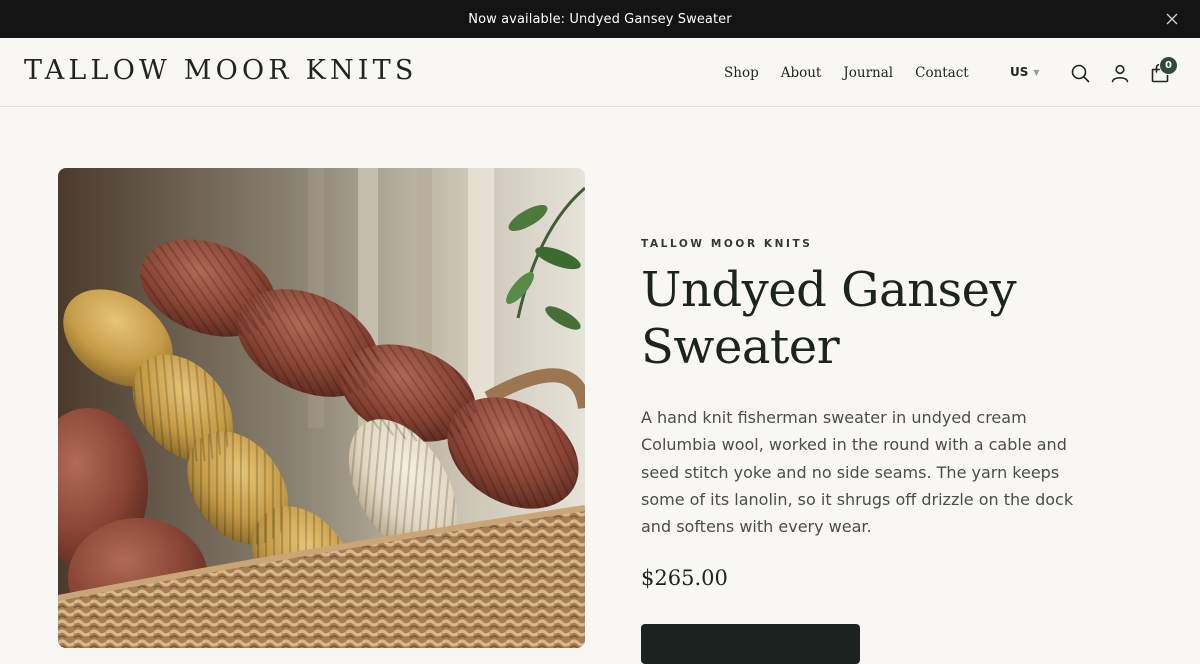 This screenshot has height=664, width=1200. What do you see at coordinates (1168, 65) in the screenshot?
I see `cart-count-badge: 0` at bounding box center [1168, 65].